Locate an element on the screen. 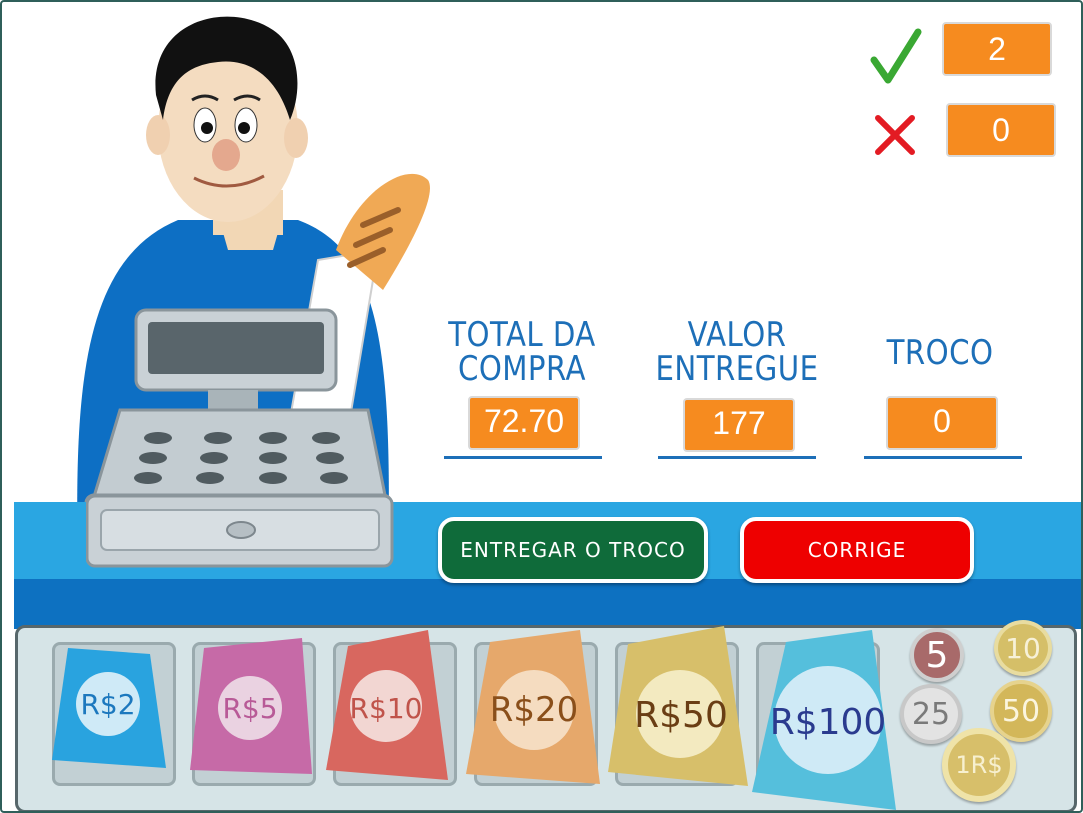 The image size is (1083, 813). note-50-label: R$50 is located at coordinates (681, 715).